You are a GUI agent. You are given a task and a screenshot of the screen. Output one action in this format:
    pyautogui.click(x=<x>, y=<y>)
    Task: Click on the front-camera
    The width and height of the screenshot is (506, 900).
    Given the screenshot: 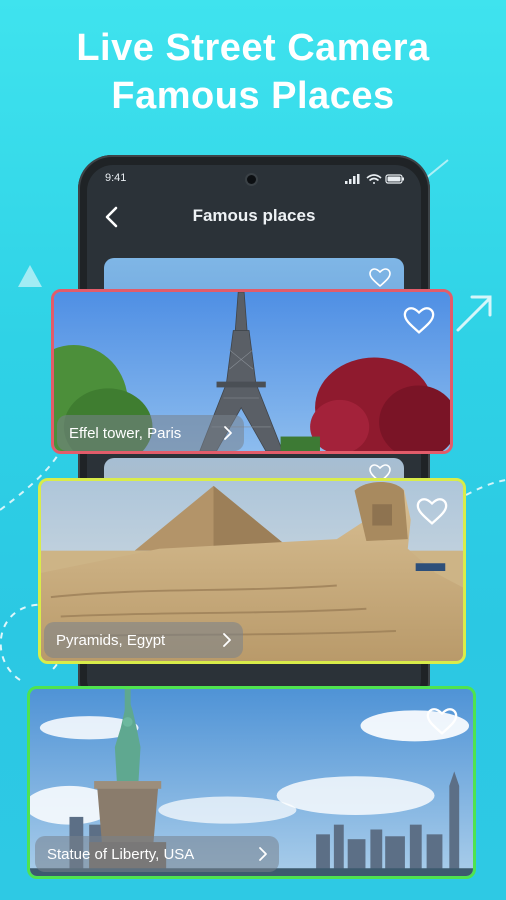 What is the action you would take?
    pyautogui.click(x=251, y=179)
    